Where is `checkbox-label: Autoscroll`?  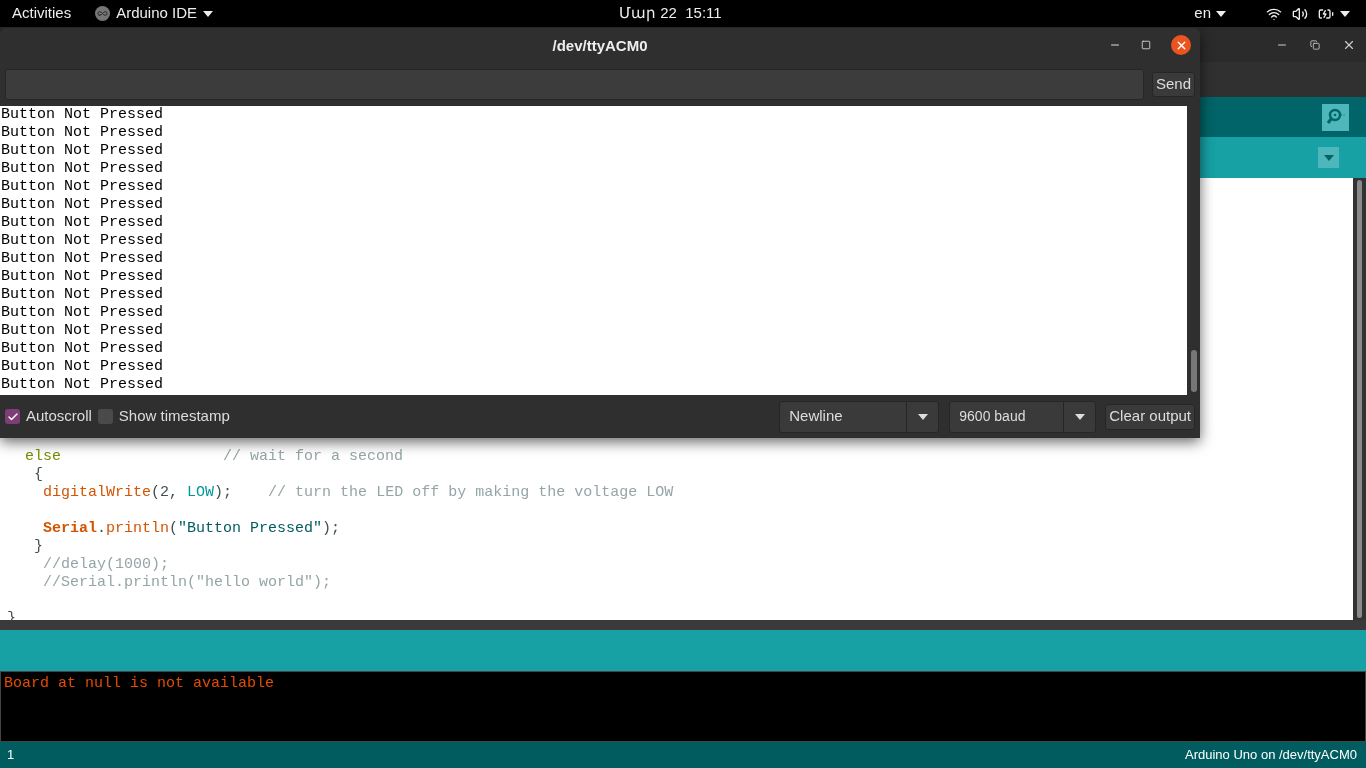 checkbox-label: Autoscroll is located at coordinates (59, 416).